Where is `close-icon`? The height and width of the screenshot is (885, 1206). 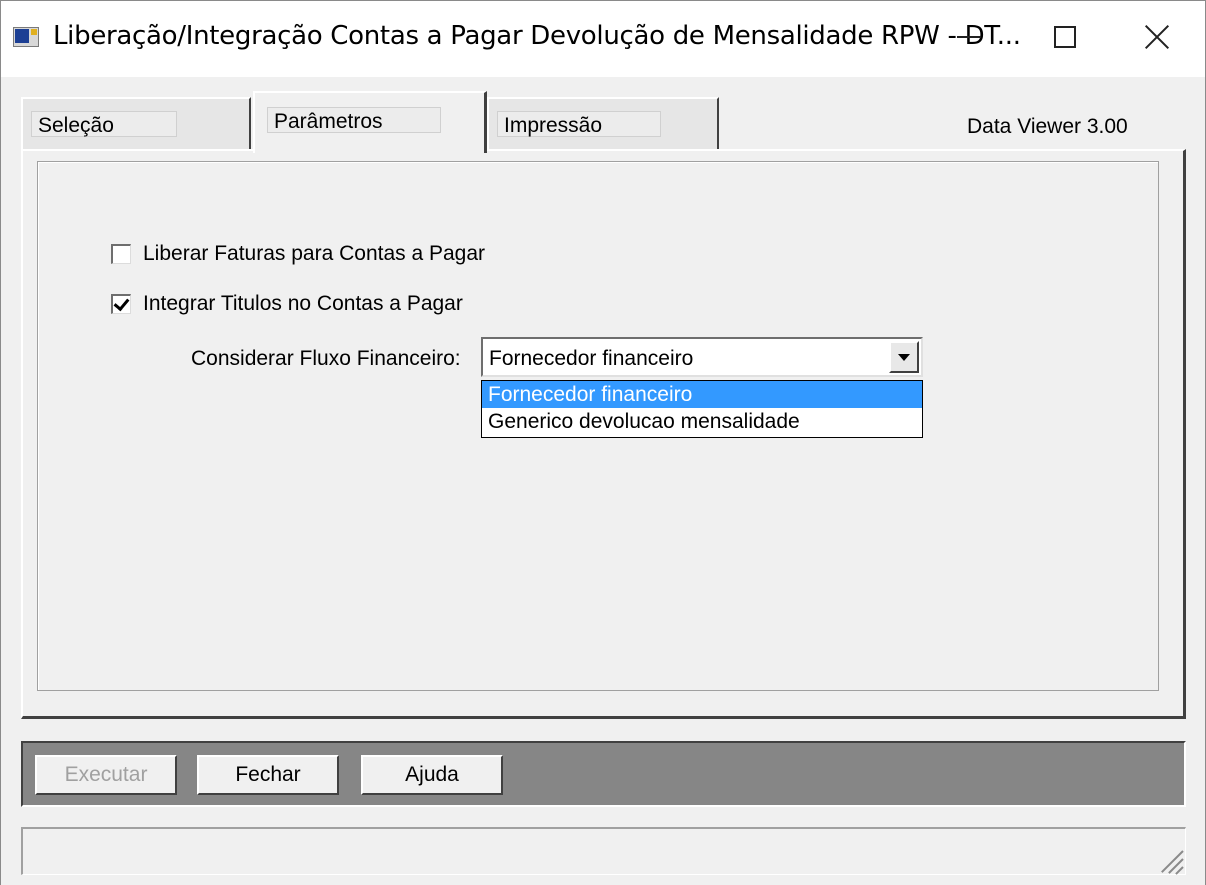
close-icon is located at coordinates (1157, 37).